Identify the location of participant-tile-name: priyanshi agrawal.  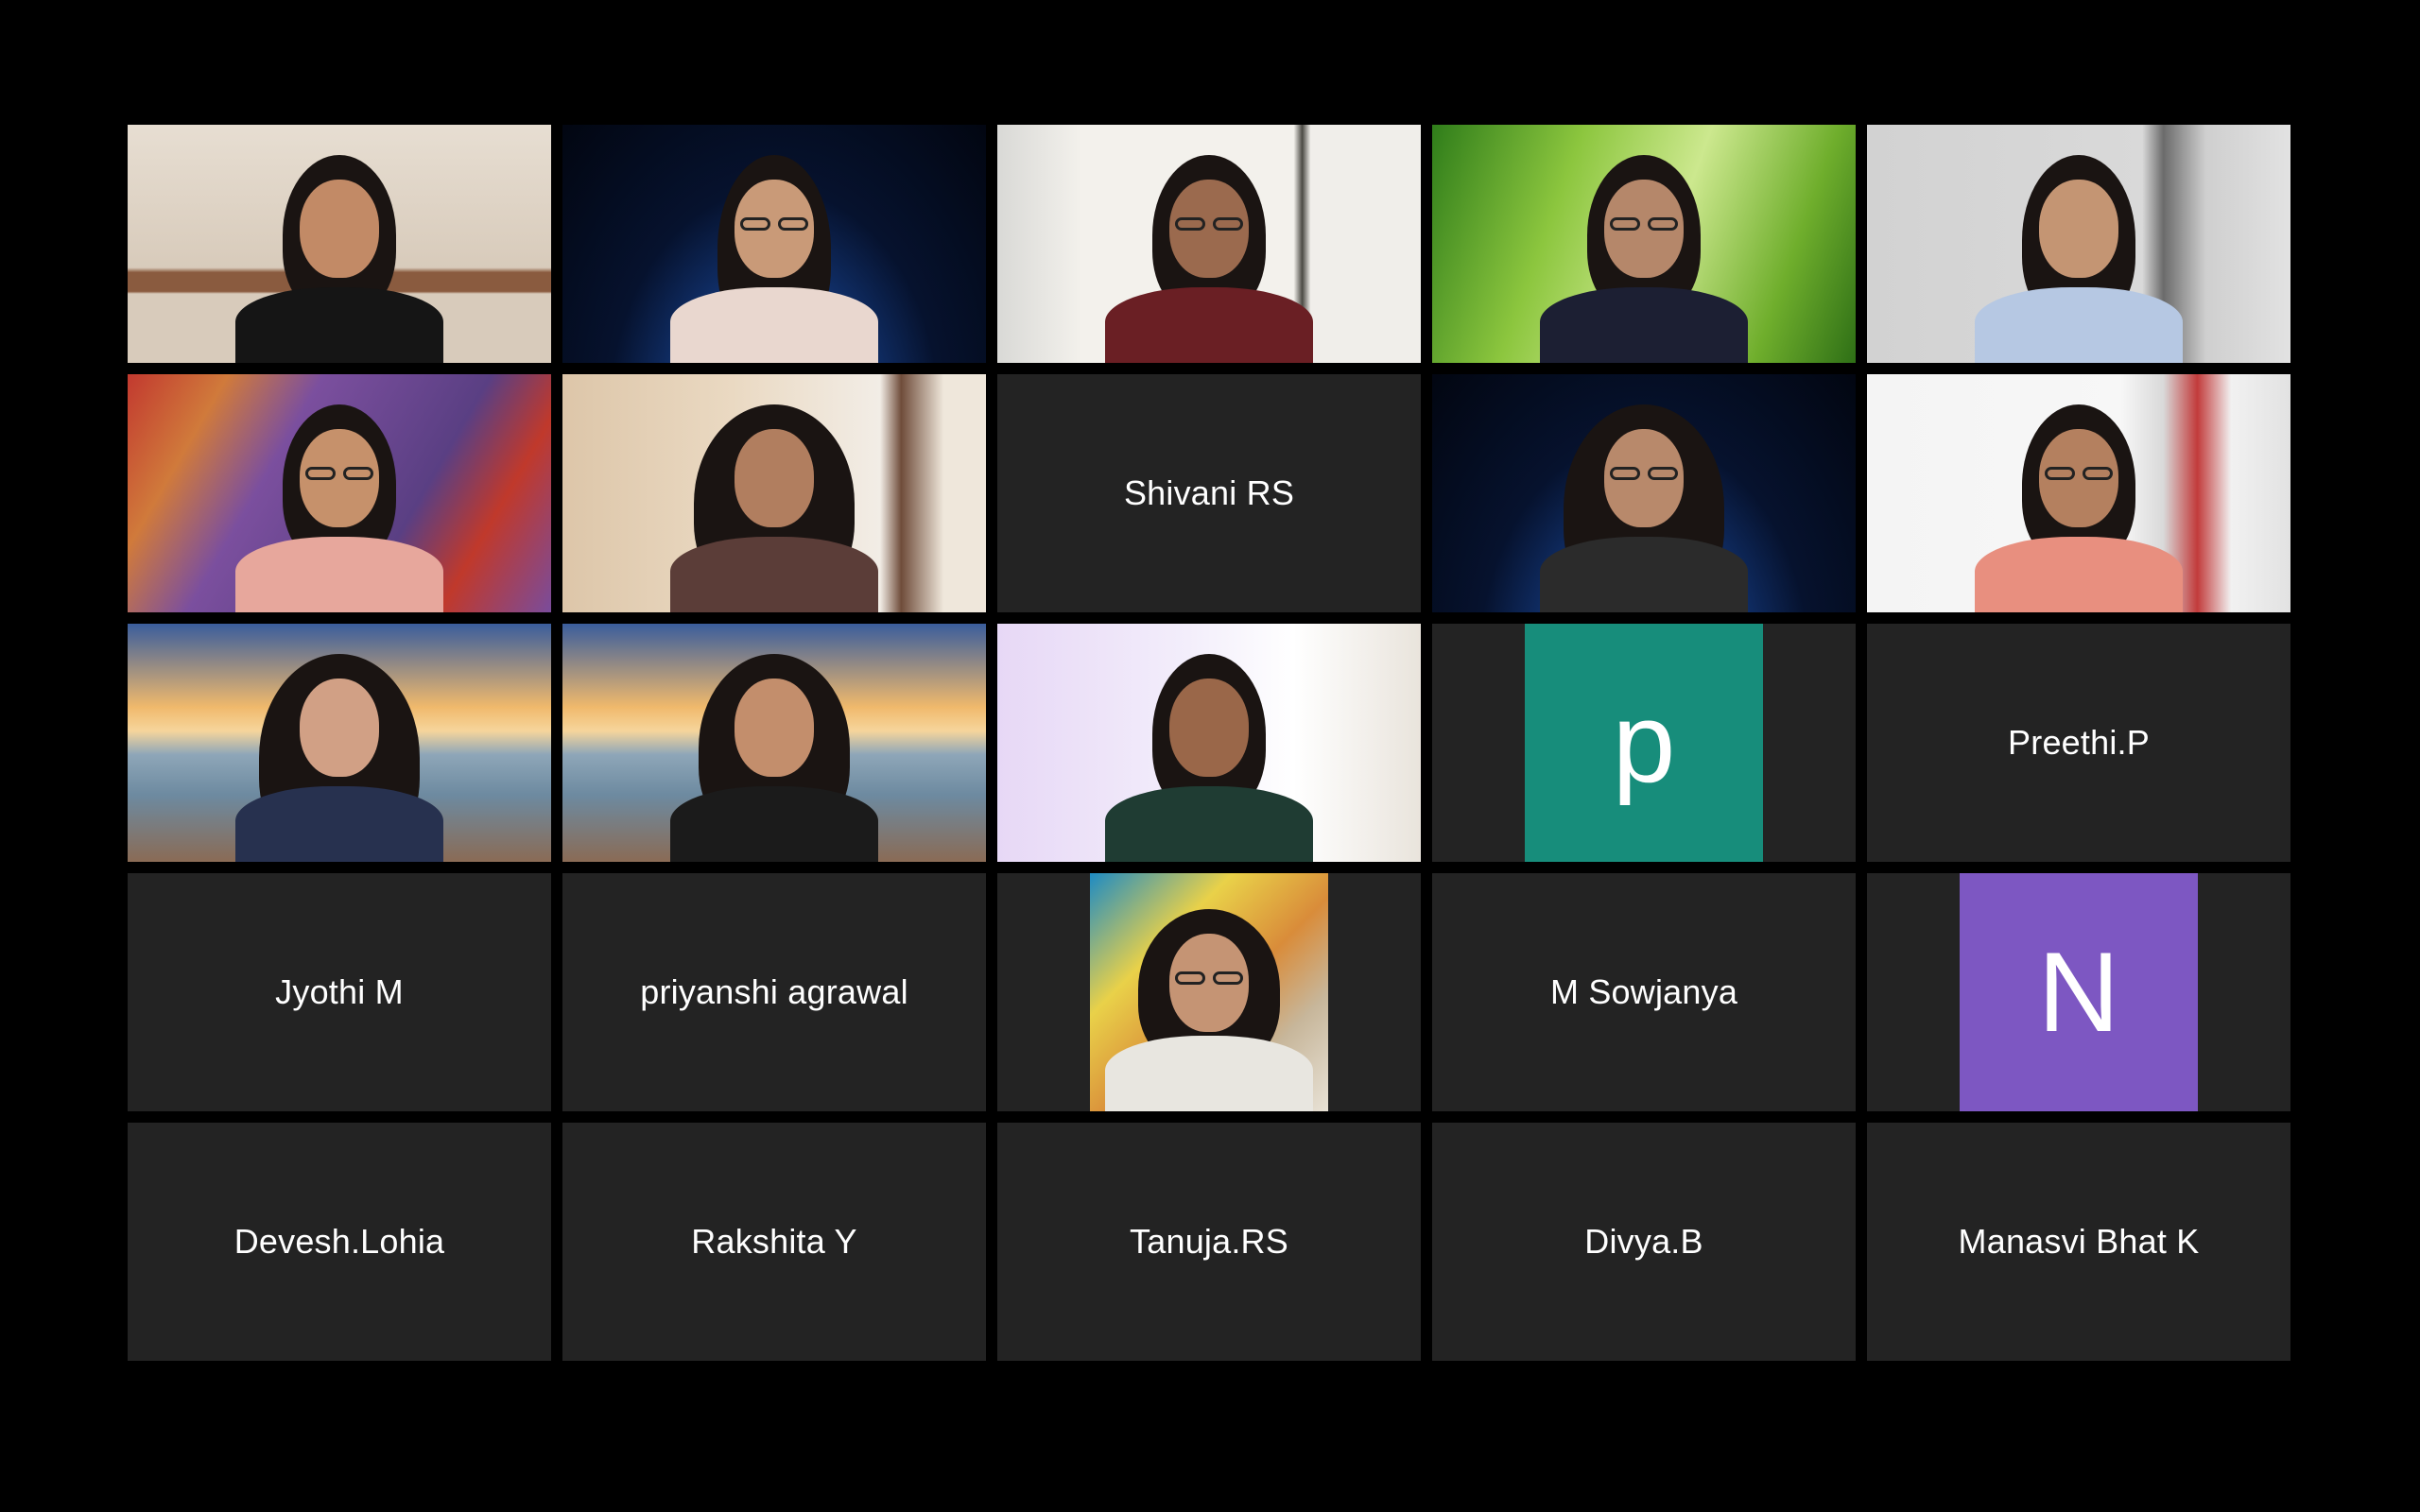
(774, 992).